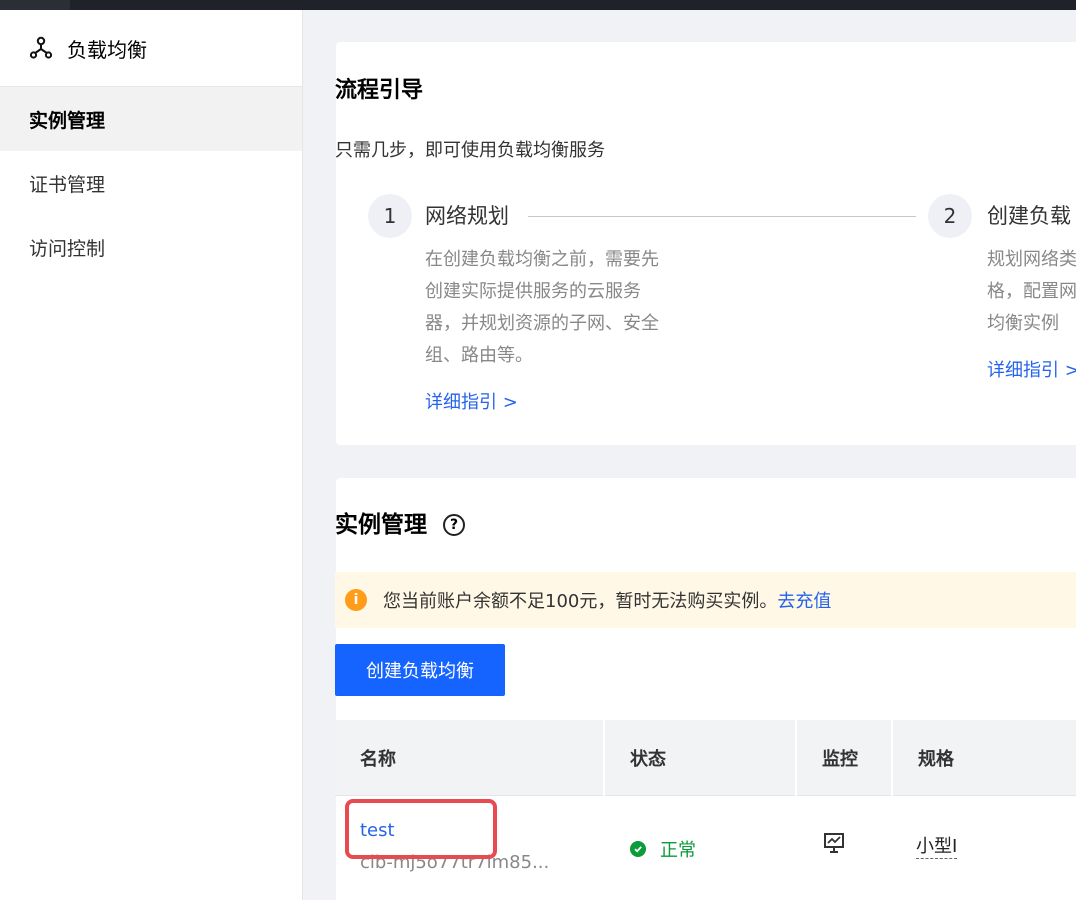 This screenshot has height=900, width=1076. Describe the element at coordinates (638, 849) in the screenshot. I see `check-circle-icon` at that location.